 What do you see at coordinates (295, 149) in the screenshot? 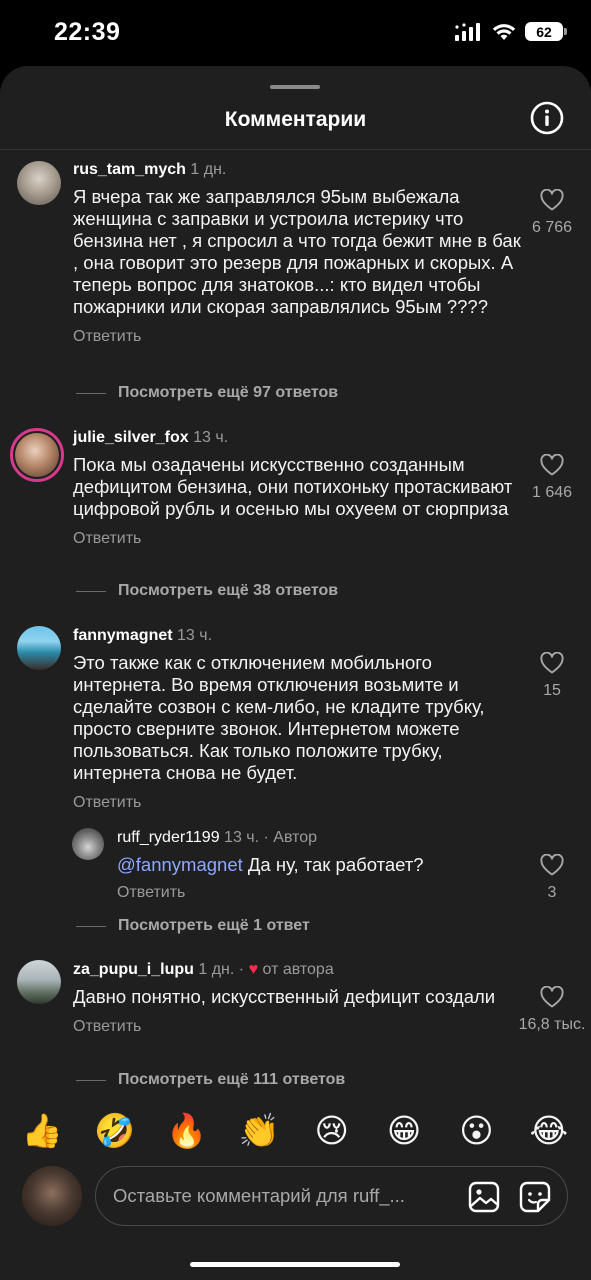
I see `header-divider` at bounding box center [295, 149].